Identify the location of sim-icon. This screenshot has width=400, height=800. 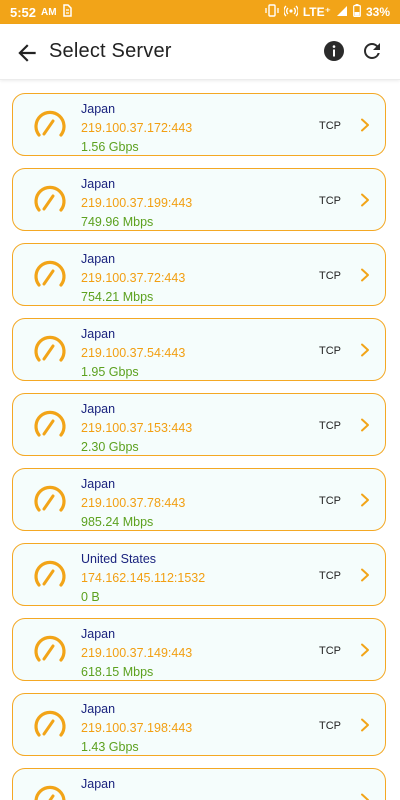
(67, 12).